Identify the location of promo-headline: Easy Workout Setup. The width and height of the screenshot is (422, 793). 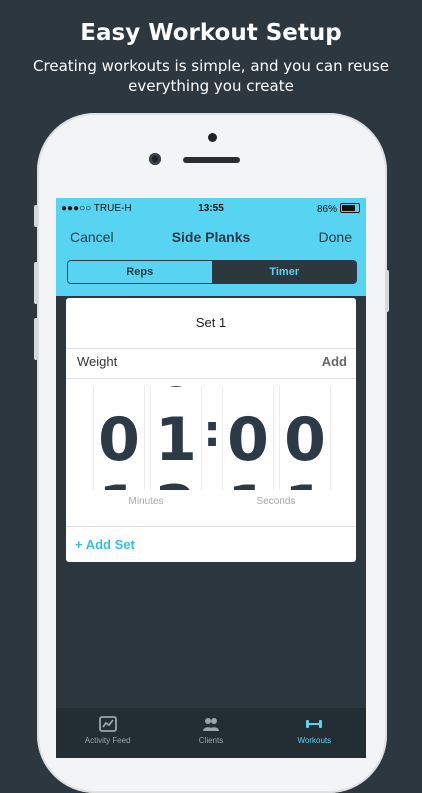
(211, 33).